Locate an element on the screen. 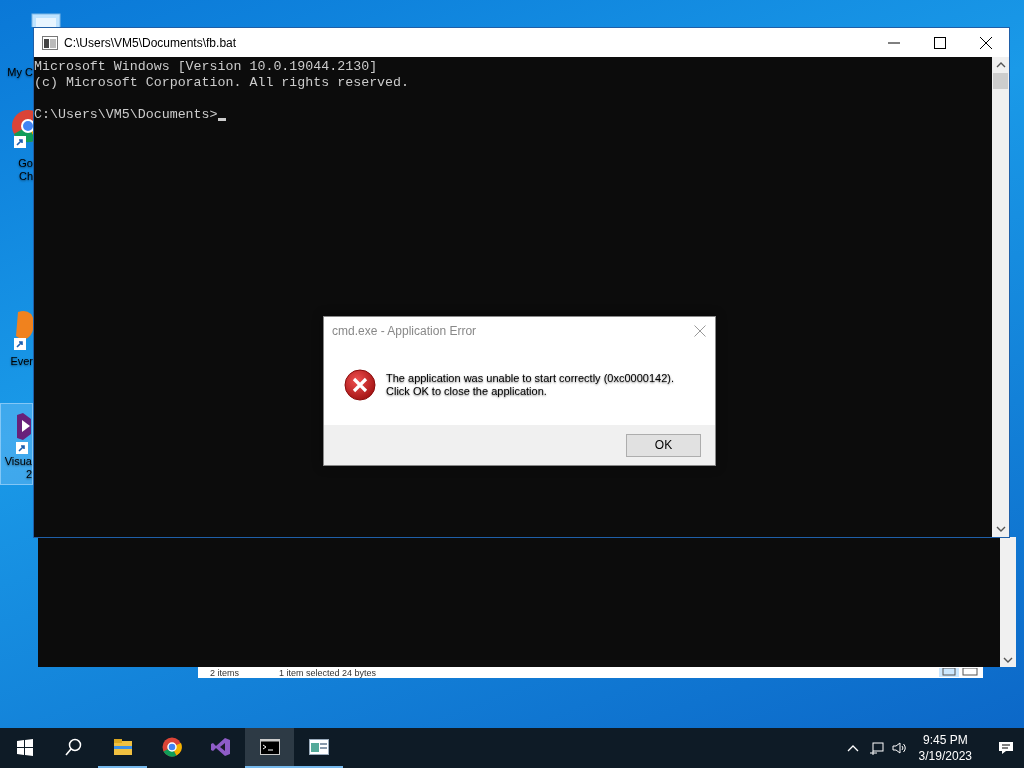  window-title: C:\Users\VM5\Documents\fb.bat is located at coordinates (151, 42).